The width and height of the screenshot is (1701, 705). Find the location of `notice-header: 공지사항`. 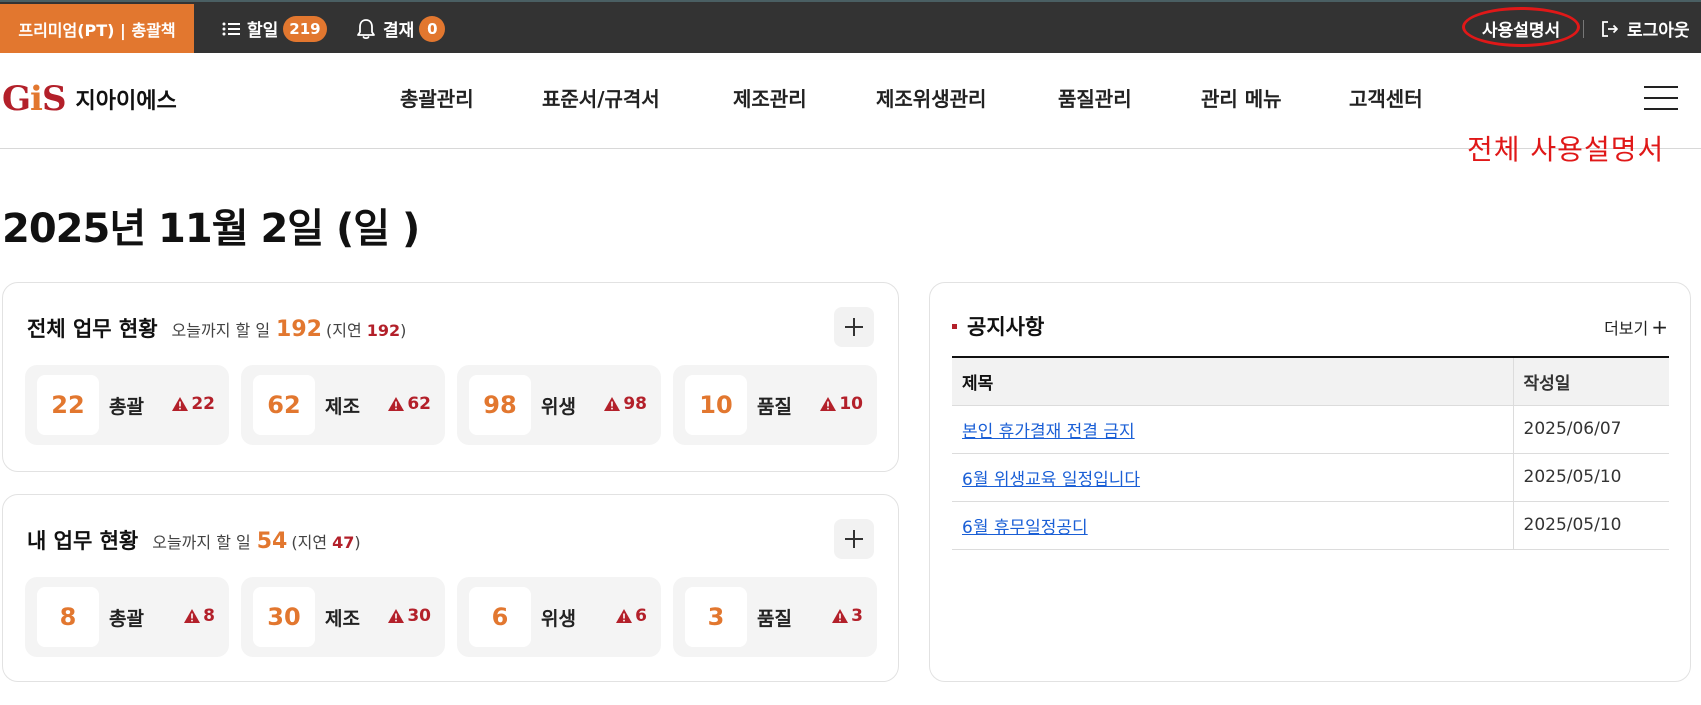

notice-header: 공지사항 is located at coordinates (998, 326).